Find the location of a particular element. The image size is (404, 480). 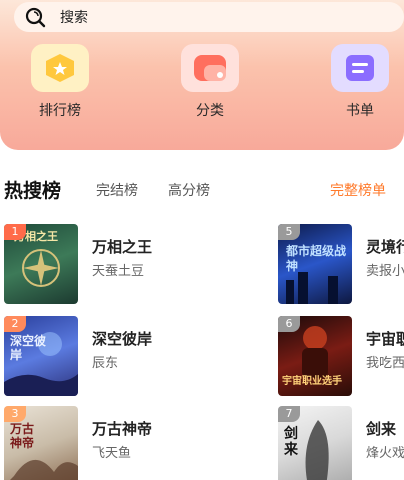

nav-category: 分类 is located at coordinates (210, 82).